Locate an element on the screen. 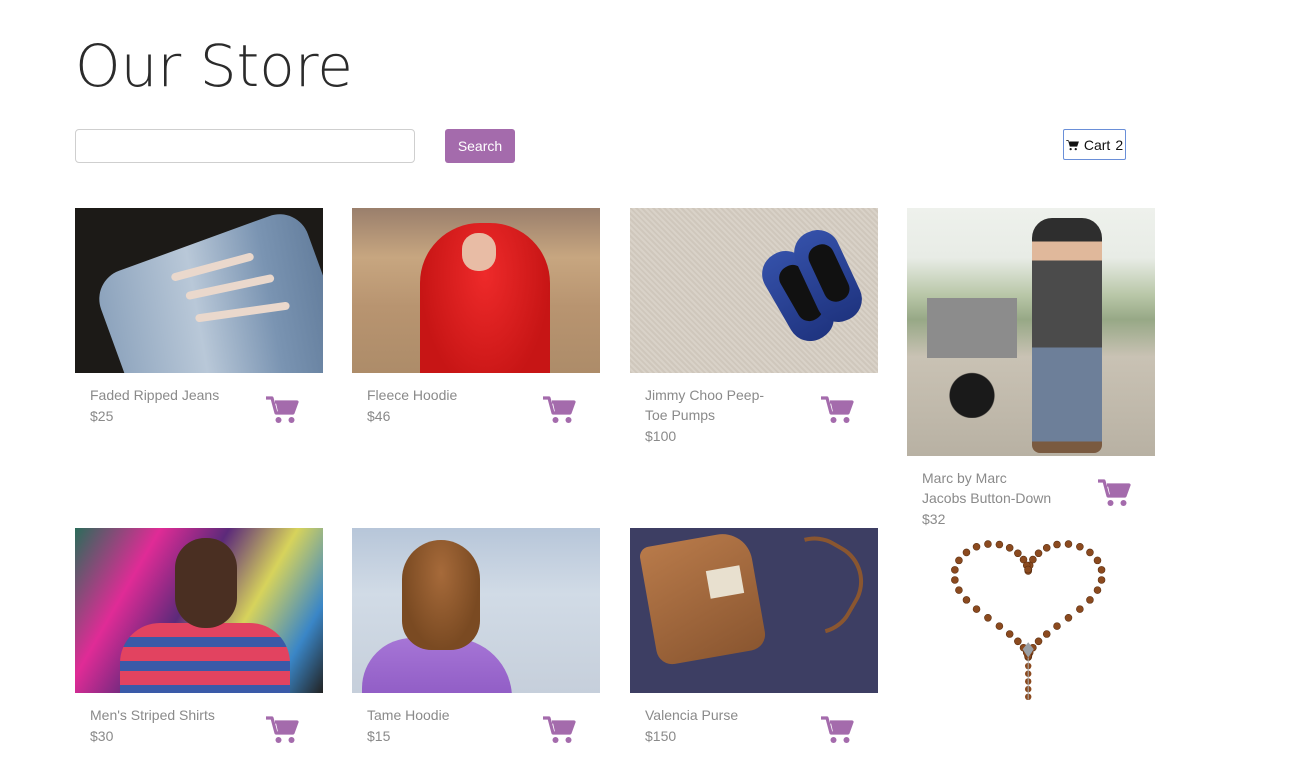 The height and width of the screenshot is (772, 1311). product-name: Men's Striped Shirts is located at coordinates (152, 715).